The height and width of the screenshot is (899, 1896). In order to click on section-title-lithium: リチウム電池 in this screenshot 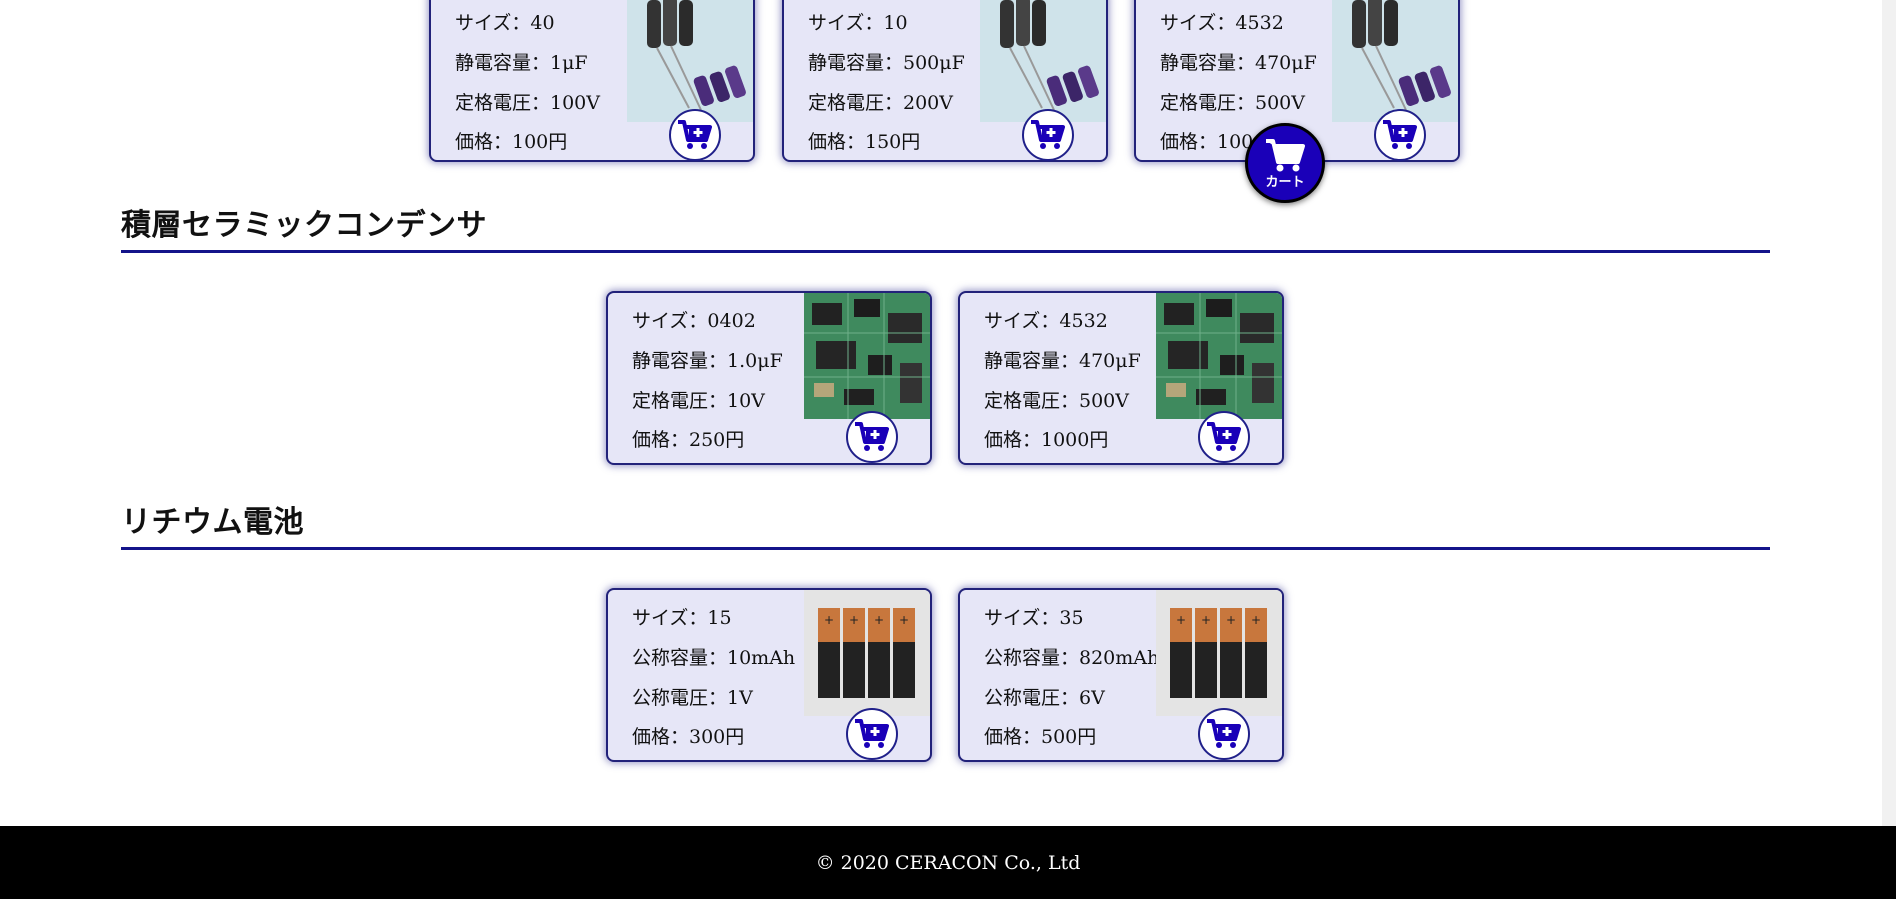, I will do `click(945, 527)`.